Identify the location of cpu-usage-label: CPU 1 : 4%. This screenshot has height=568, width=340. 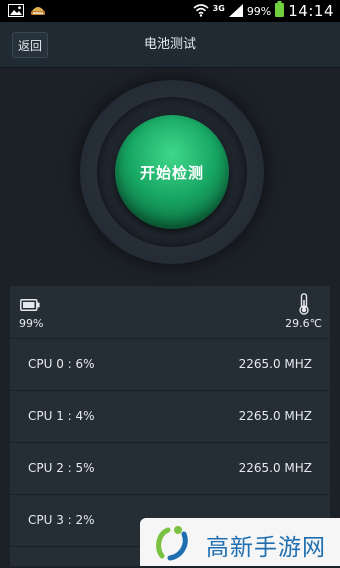
(61, 416).